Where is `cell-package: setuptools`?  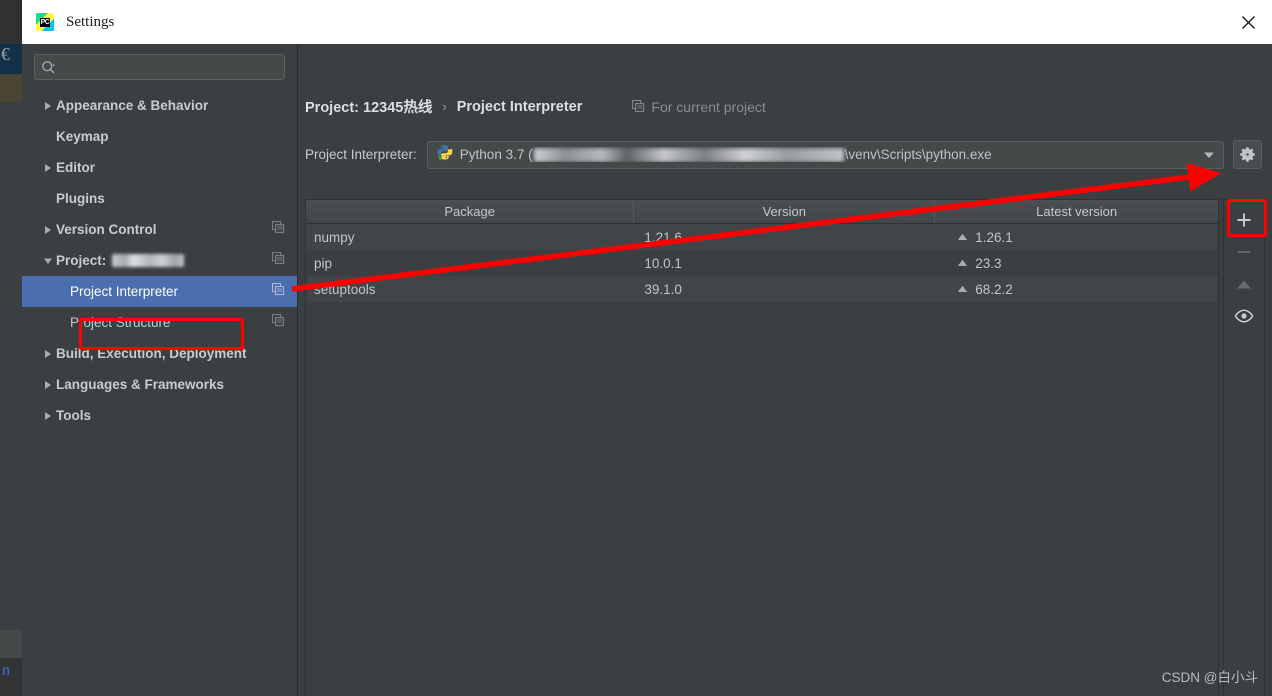 cell-package: setuptools is located at coordinates (345, 289).